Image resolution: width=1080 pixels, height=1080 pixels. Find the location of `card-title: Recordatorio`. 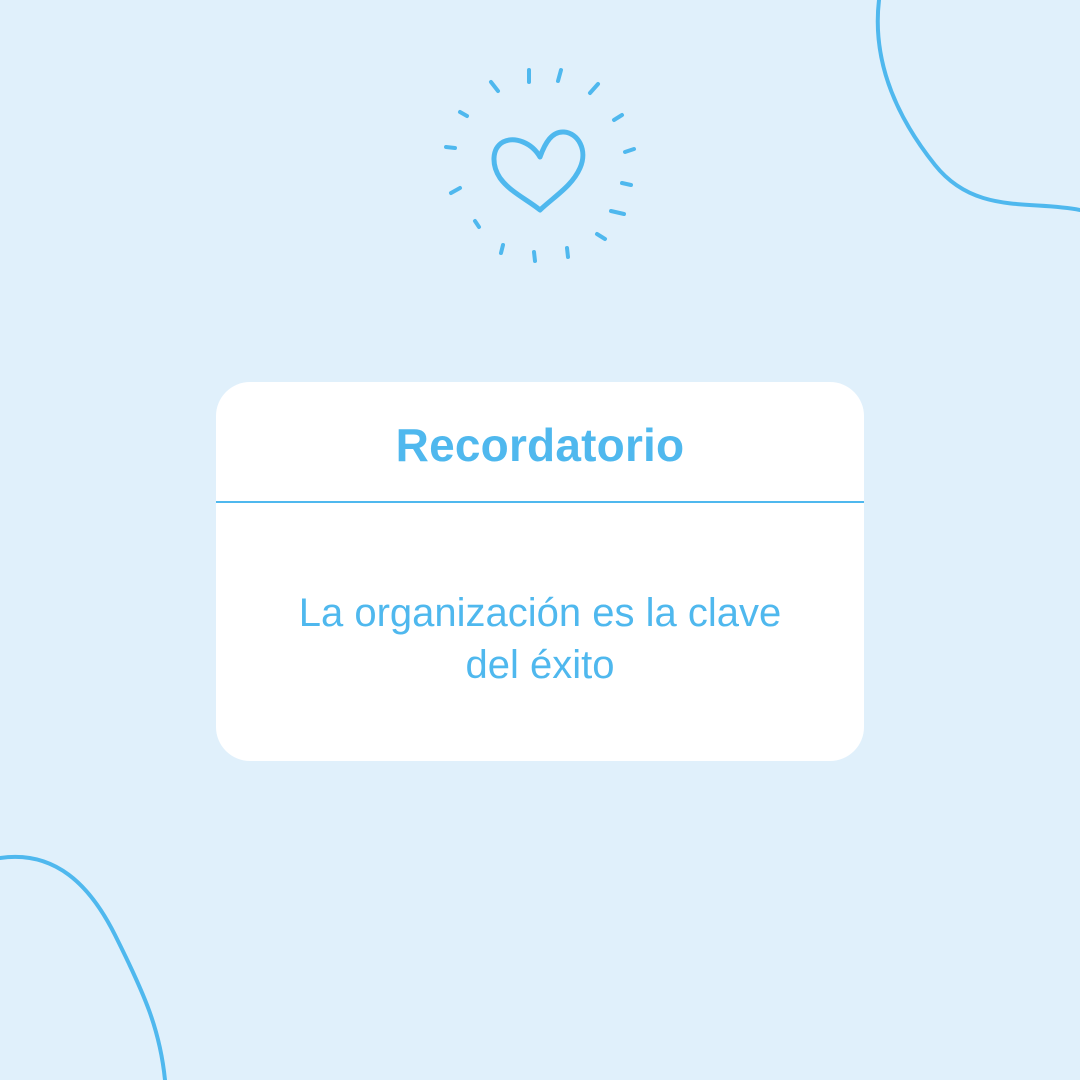

card-title: Recordatorio is located at coordinates (540, 444).